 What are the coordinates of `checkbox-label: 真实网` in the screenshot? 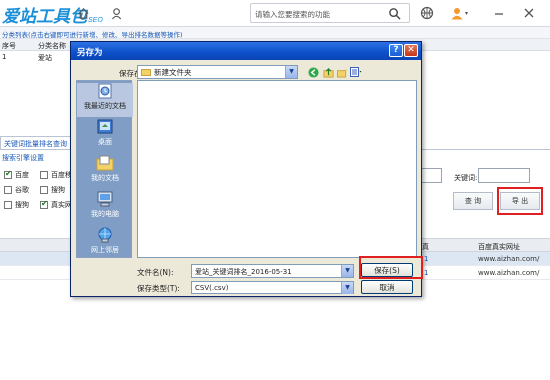 It's located at (61, 205).